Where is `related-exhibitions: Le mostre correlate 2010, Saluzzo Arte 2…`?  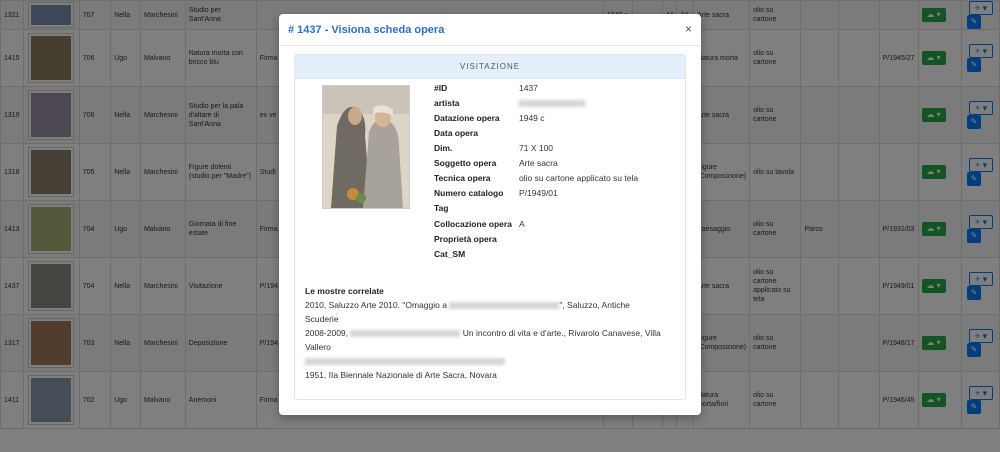 related-exhibitions: Le mostre correlate 2010, Saluzzo Arte 2… is located at coordinates (485, 333).